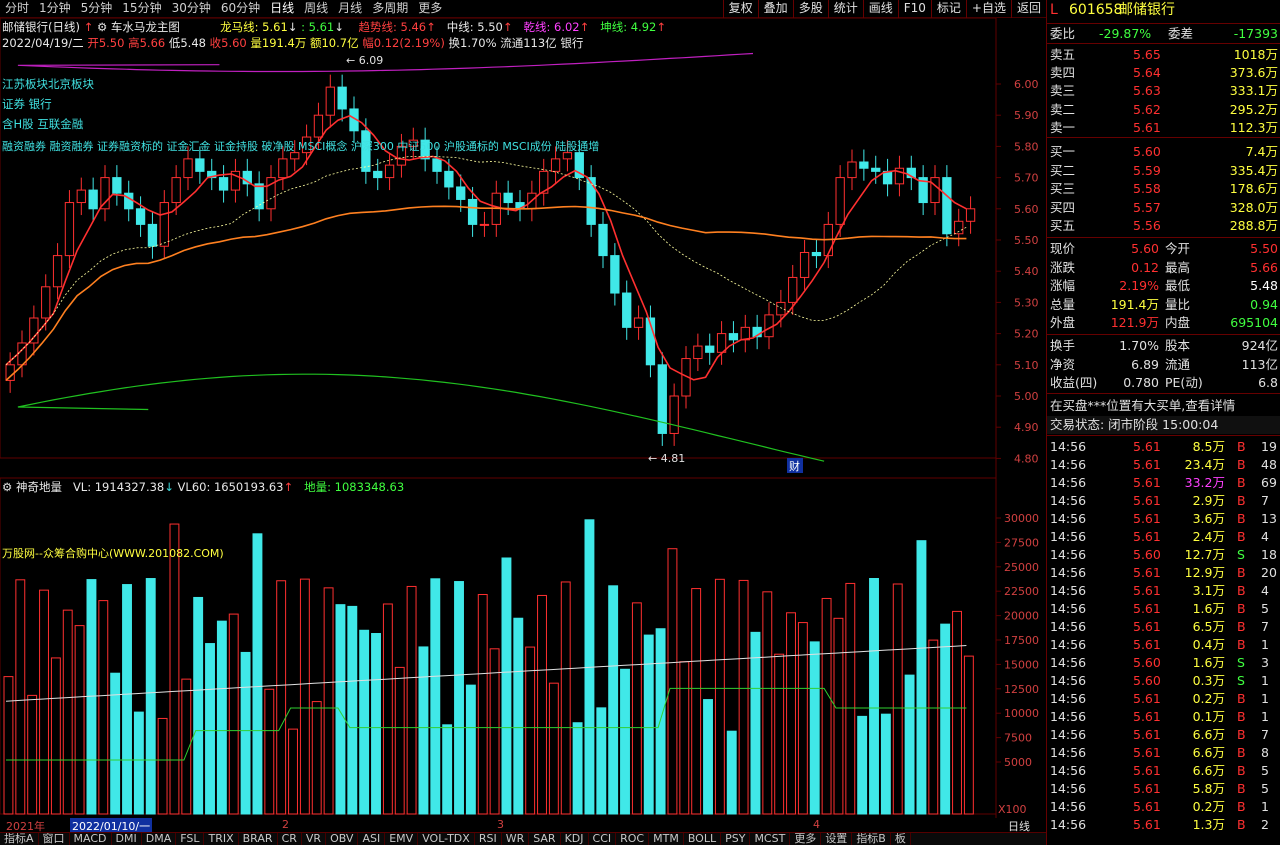 This screenshot has height=845, width=1280. What do you see at coordinates (54, 839) in the screenshot?
I see `indicator-tab: 窗口` at bounding box center [54, 839].